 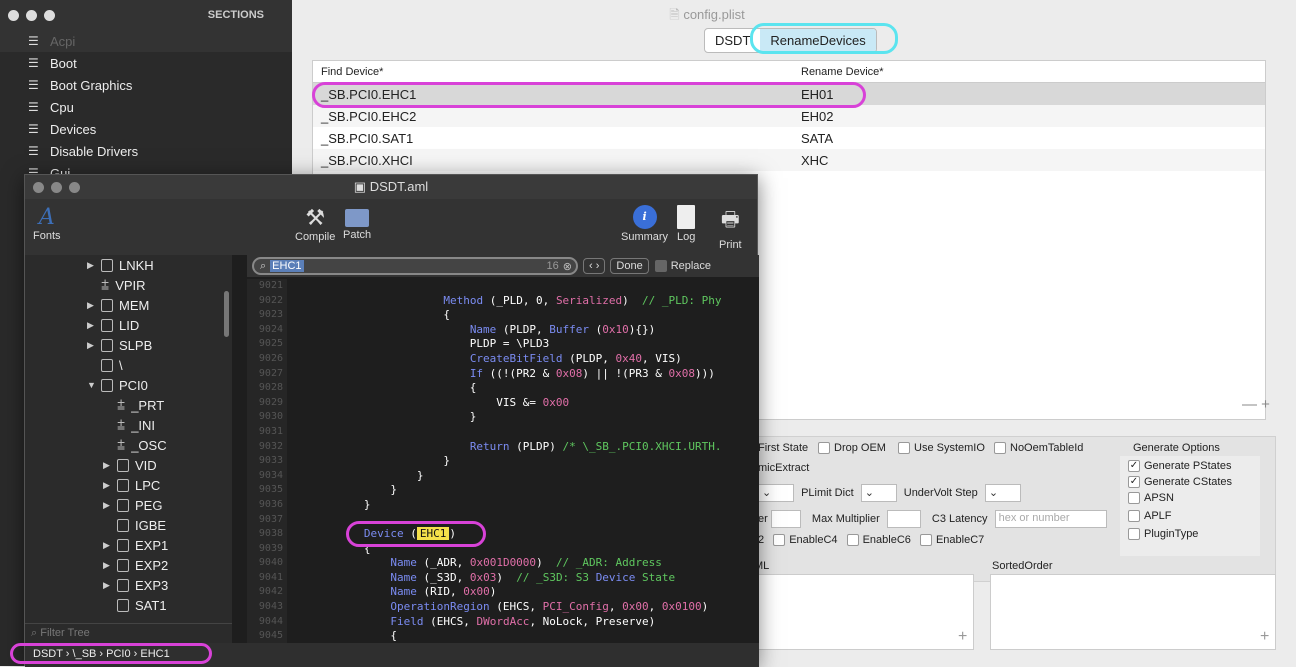 I want to click on checkbox-enable-c7, so click(x=925, y=540).